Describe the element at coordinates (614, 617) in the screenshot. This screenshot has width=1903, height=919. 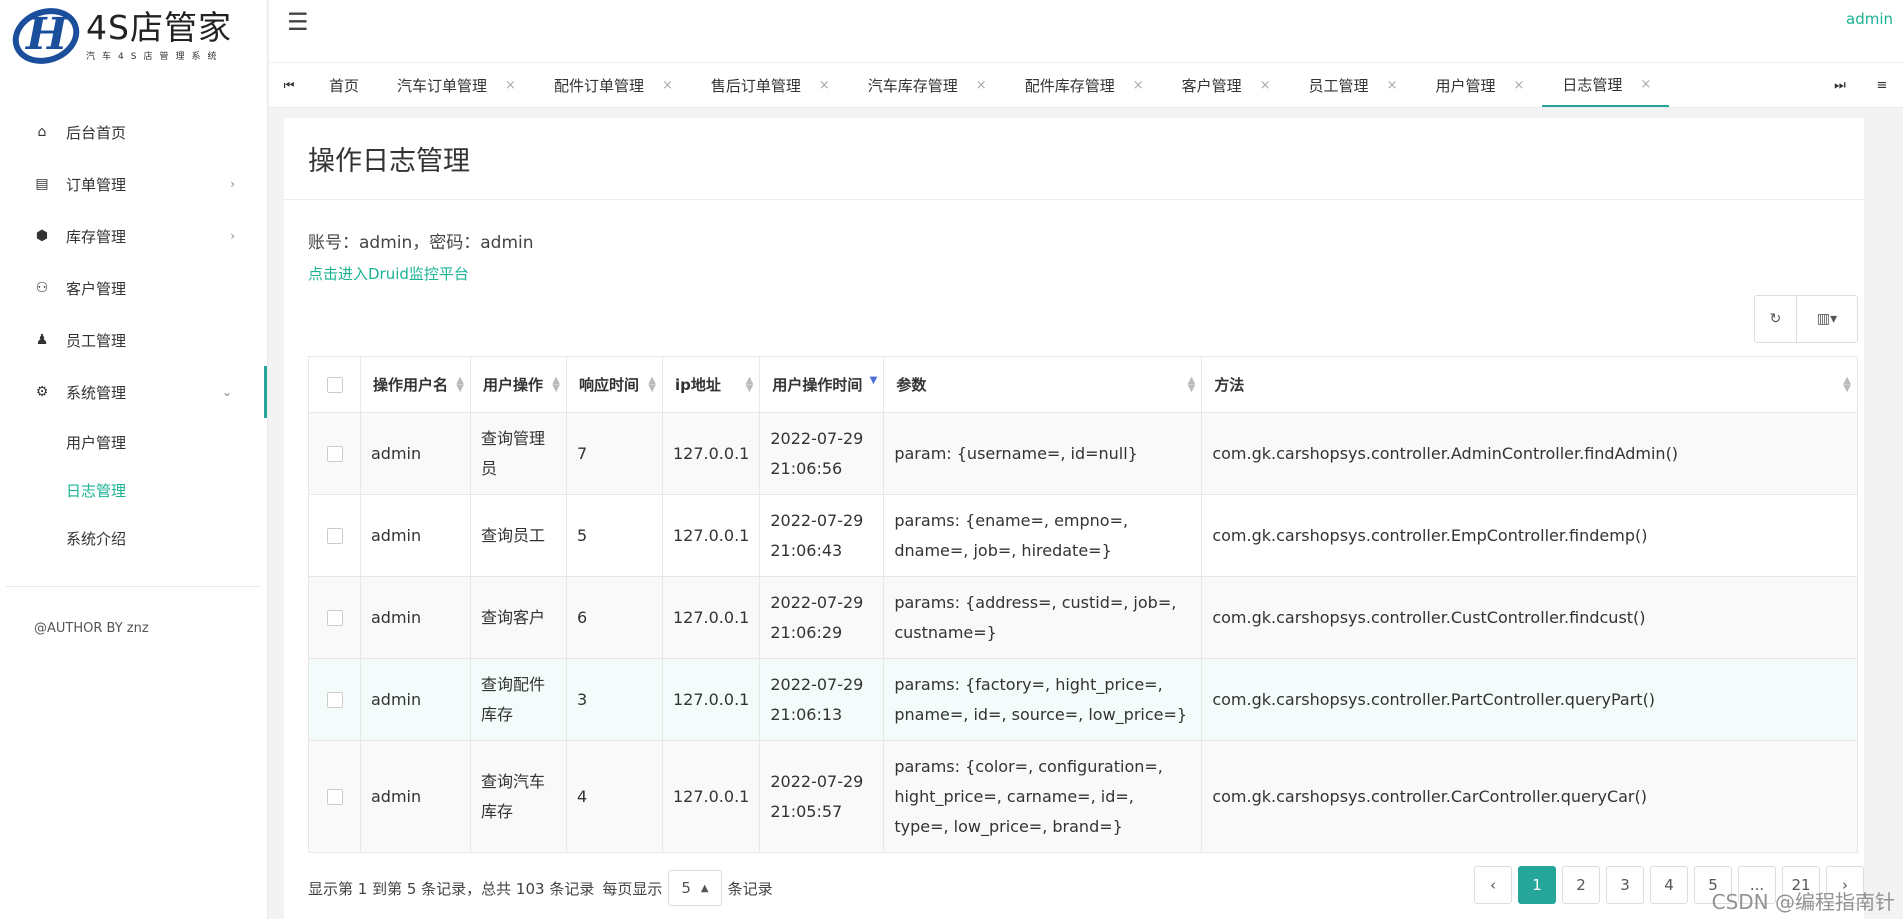
I see `cell-response-time: 6` at that location.